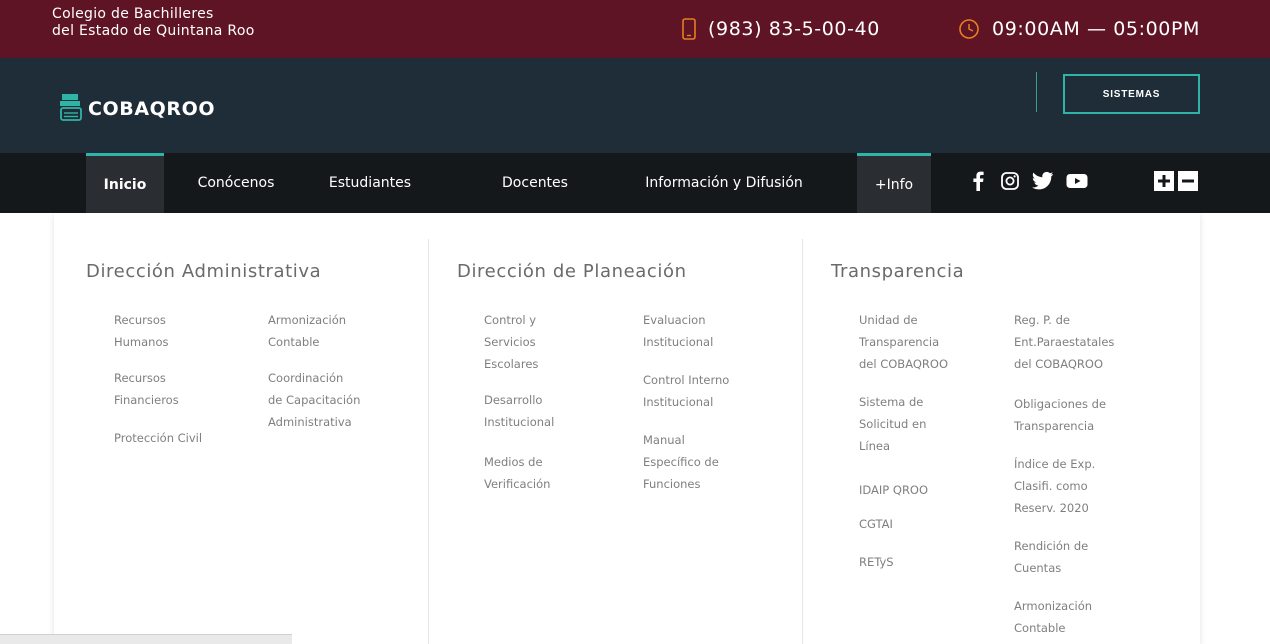 The image size is (1270, 644). I want to click on link-line: Administrativa, so click(310, 422).